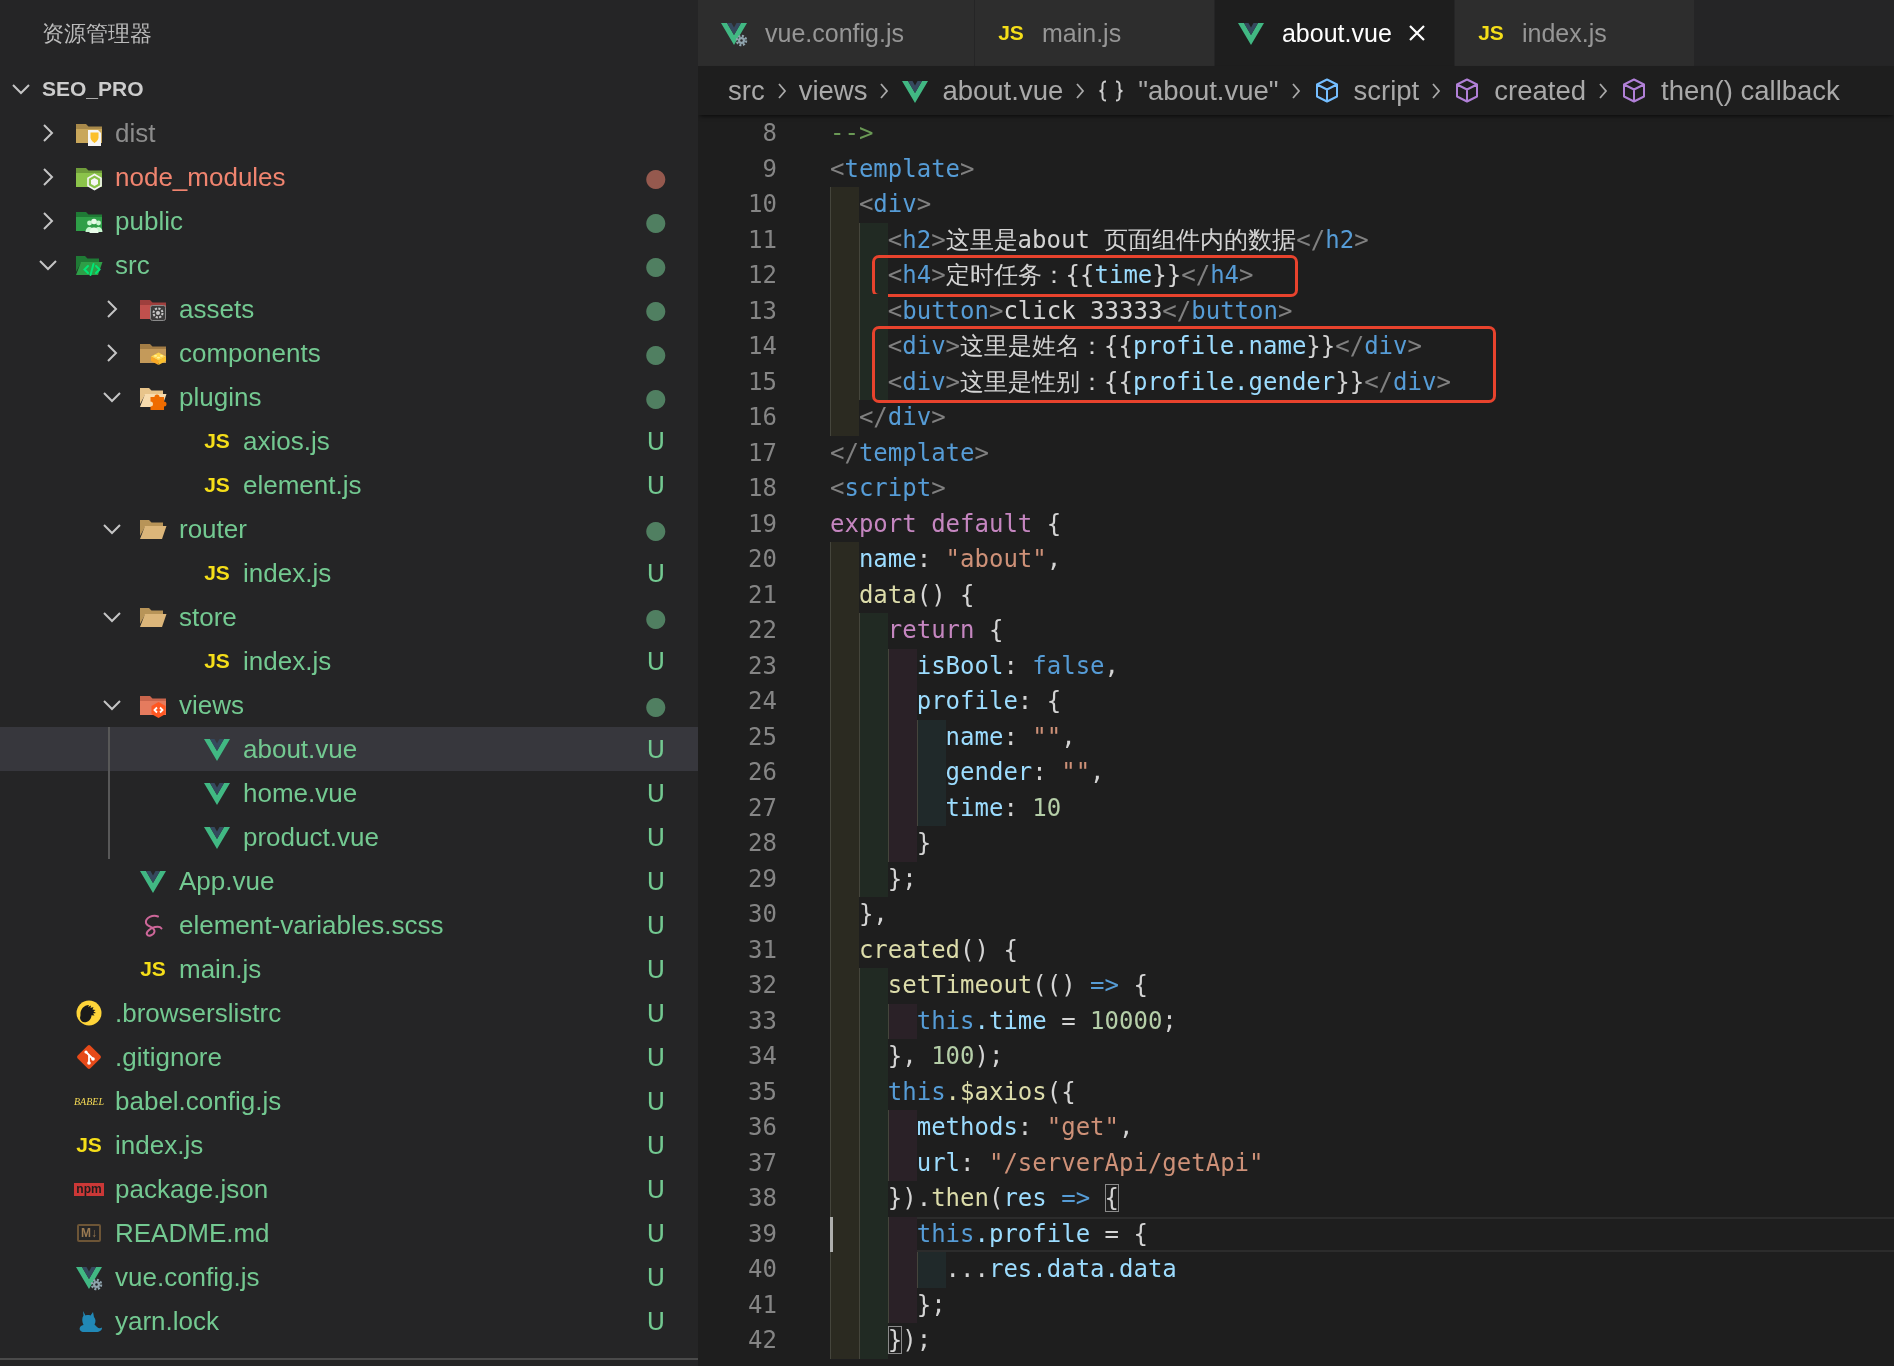 The width and height of the screenshot is (1894, 1366). What do you see at coordinates (888, 488) in the screenshot?
I see `code-line: <script>` at bounding box center [888, 488].